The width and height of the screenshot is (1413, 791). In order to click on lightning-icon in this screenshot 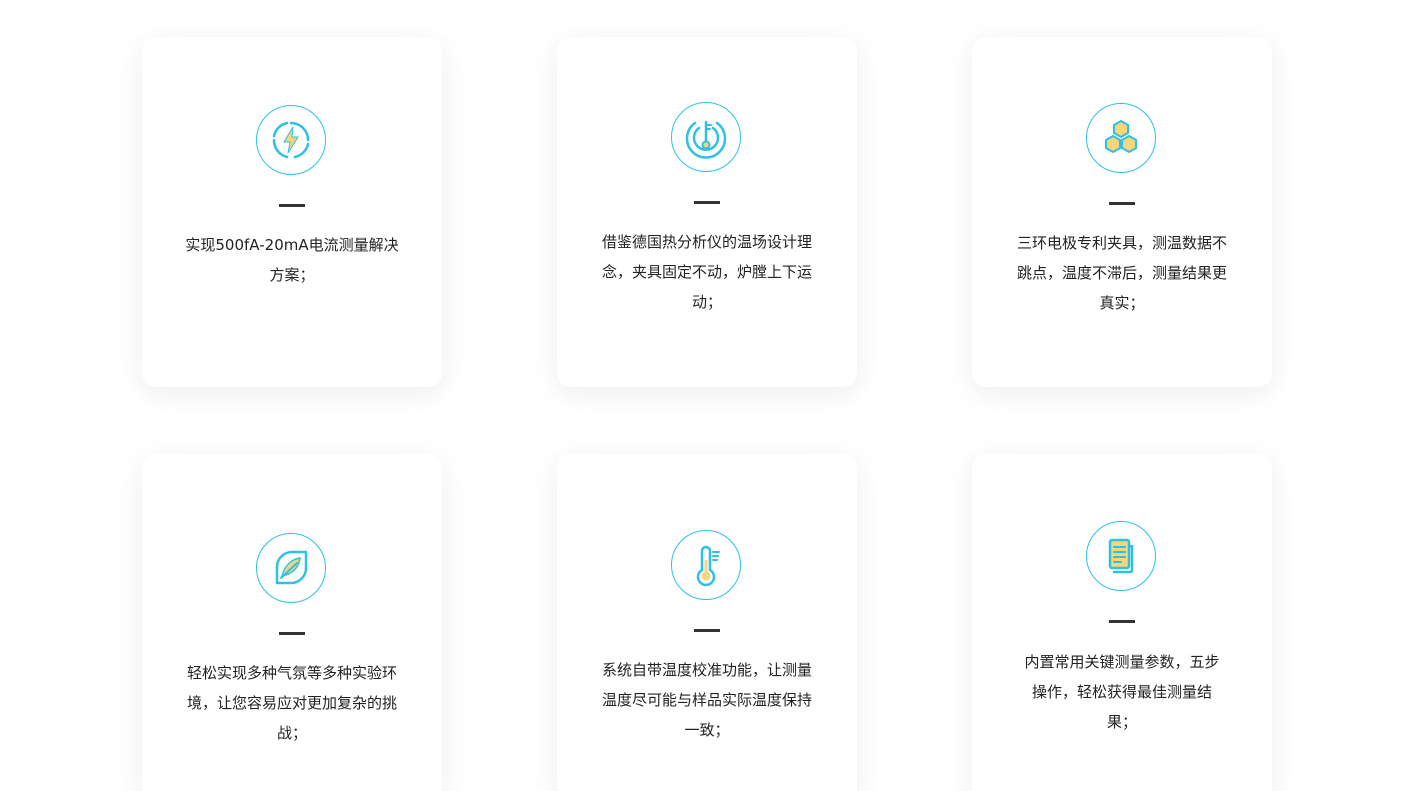, I will do `click(291, 140)`.